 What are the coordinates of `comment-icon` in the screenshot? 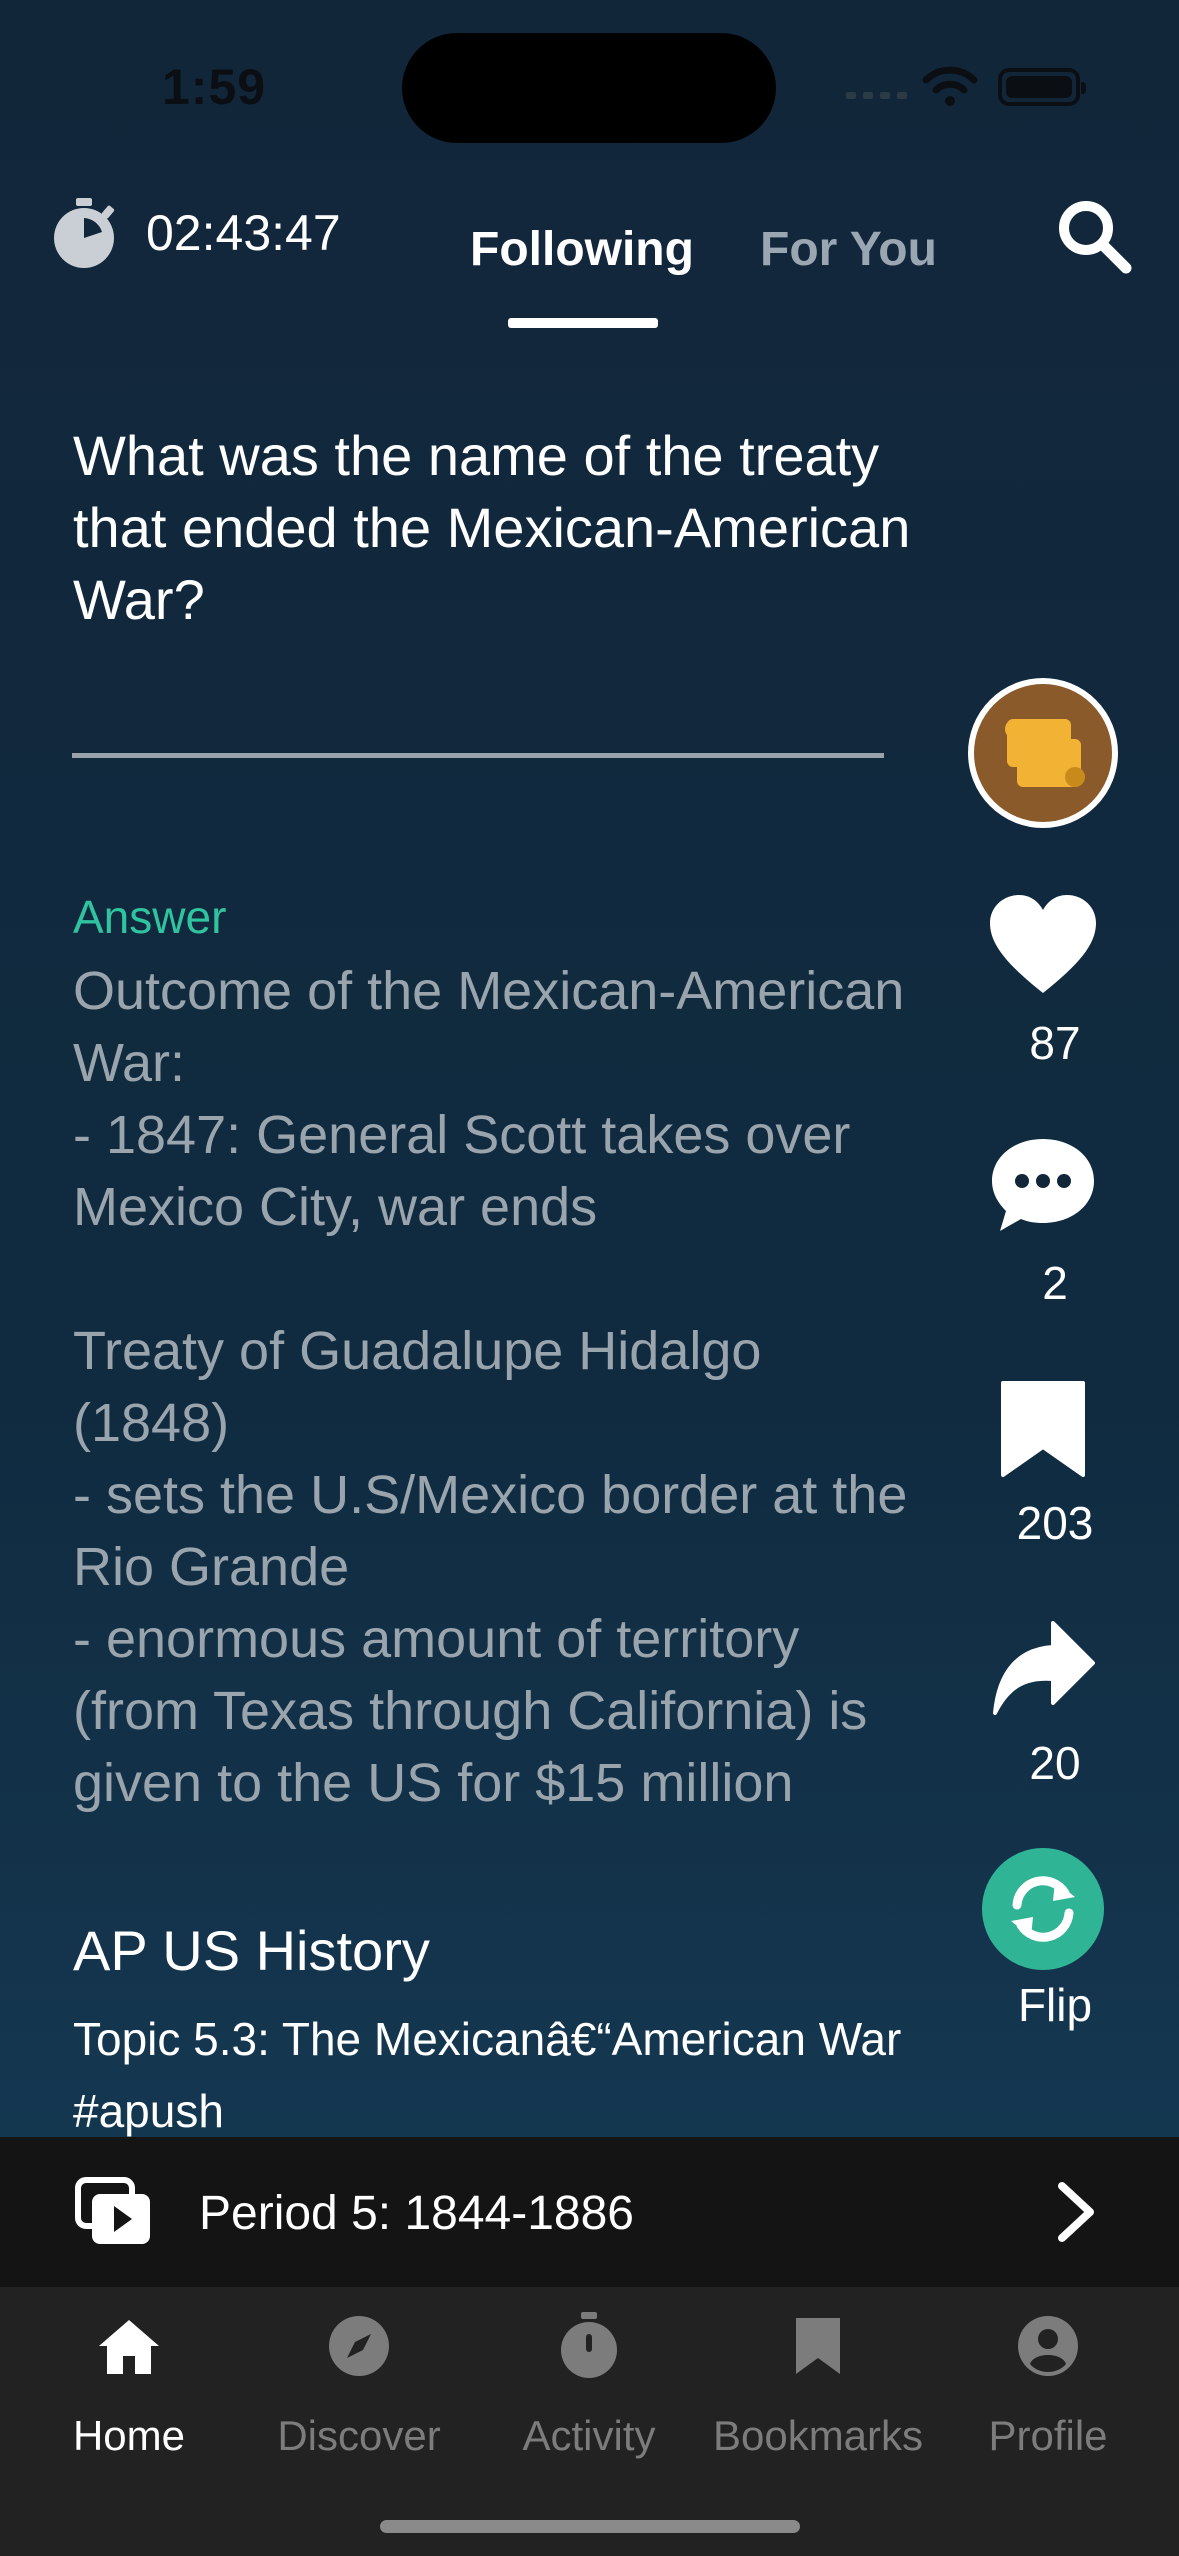 It's located at (1043, 1185).